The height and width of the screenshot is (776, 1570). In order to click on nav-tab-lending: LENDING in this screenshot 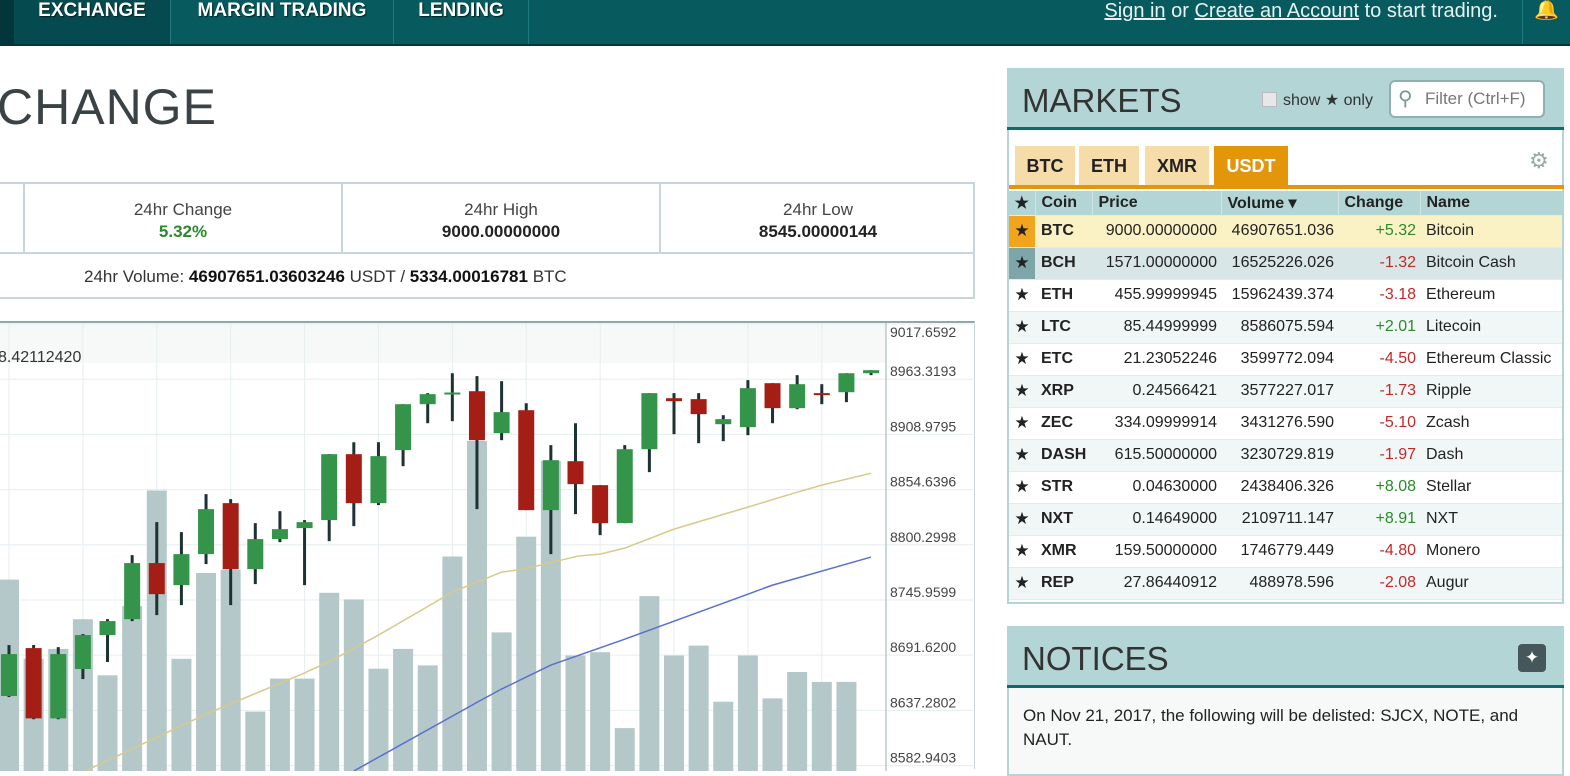, I will do `click(461, 22)`.